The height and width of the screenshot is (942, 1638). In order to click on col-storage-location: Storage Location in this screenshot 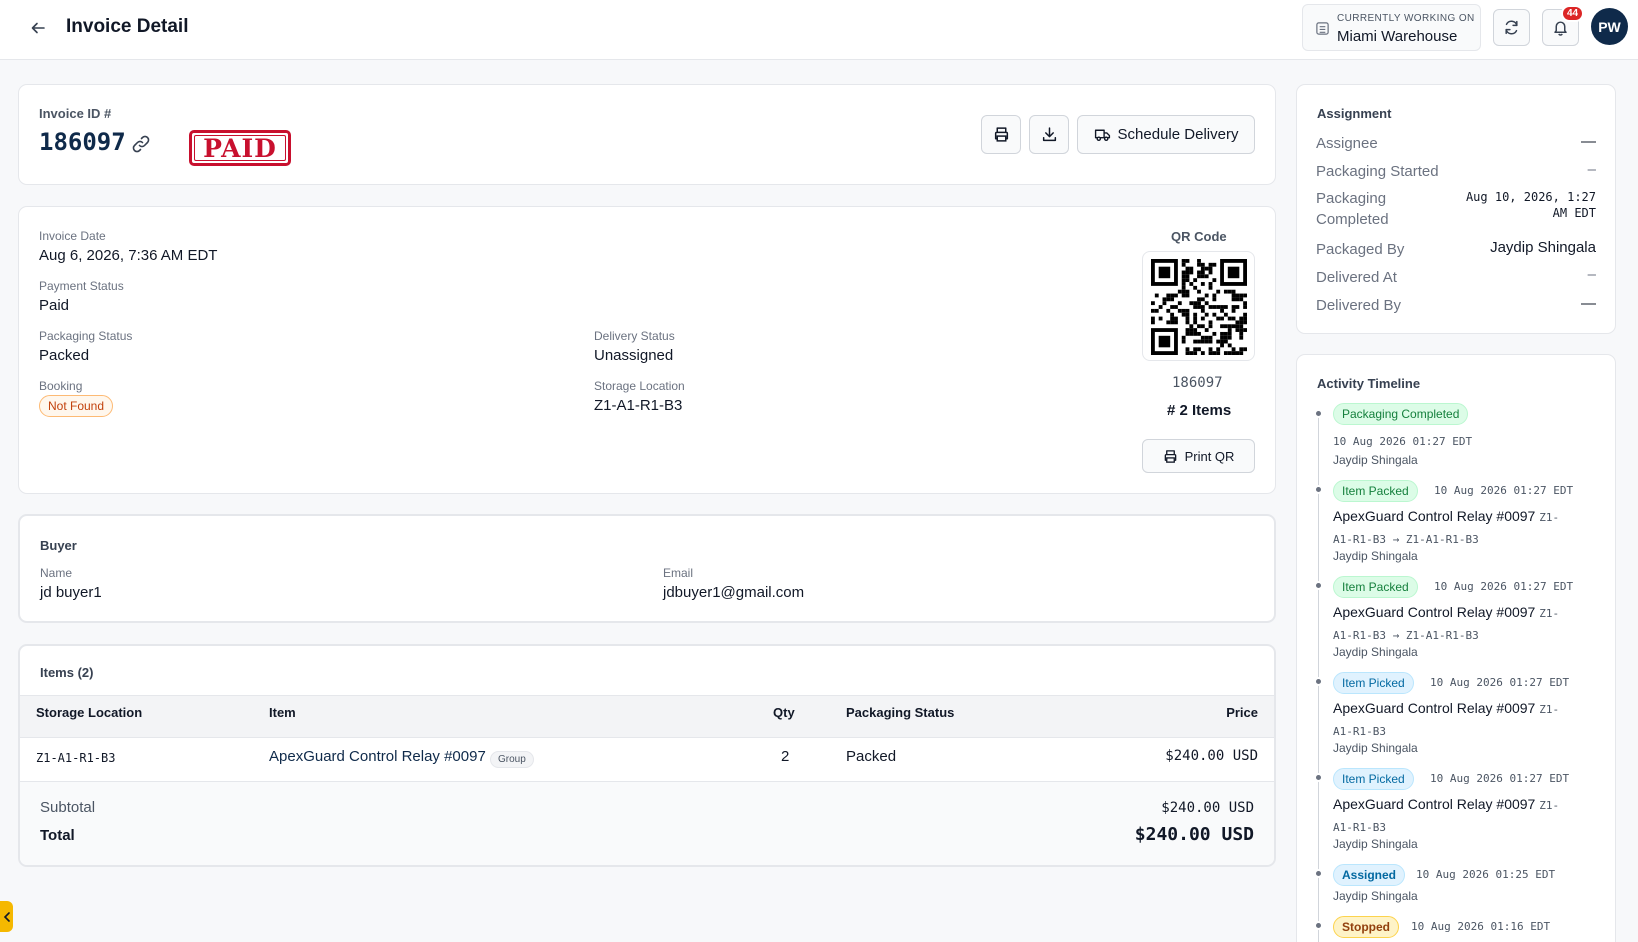, I will do `click(89, 712)`.